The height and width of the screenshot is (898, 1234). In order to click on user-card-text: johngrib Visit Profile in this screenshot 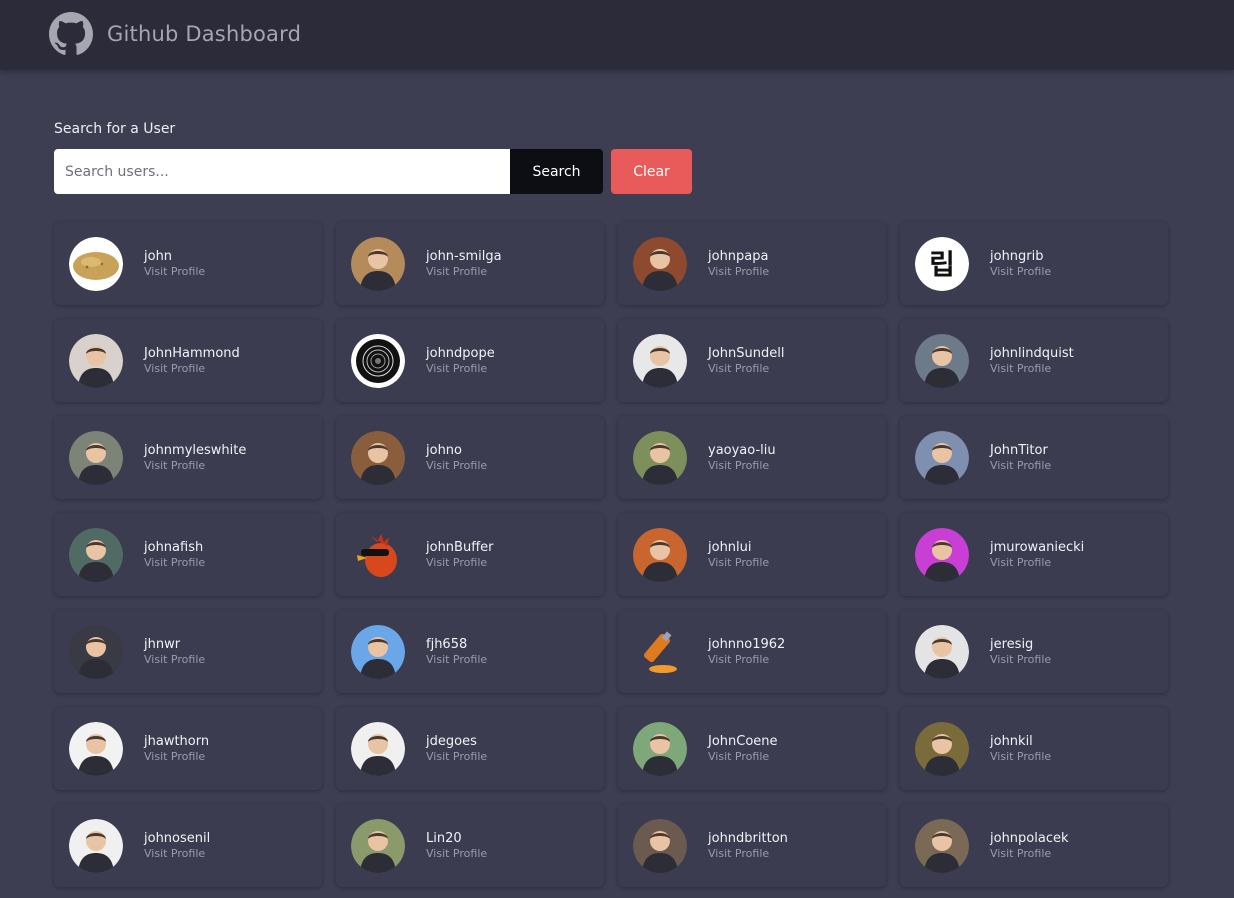, I will do `click(1020, 264)`.